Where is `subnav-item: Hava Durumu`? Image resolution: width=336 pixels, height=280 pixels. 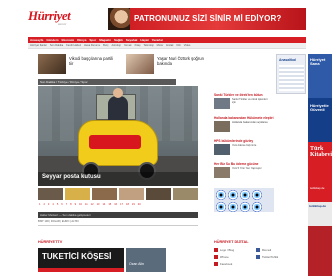 subnav-item: Hava Durumu is located at coordinates (92, 45).